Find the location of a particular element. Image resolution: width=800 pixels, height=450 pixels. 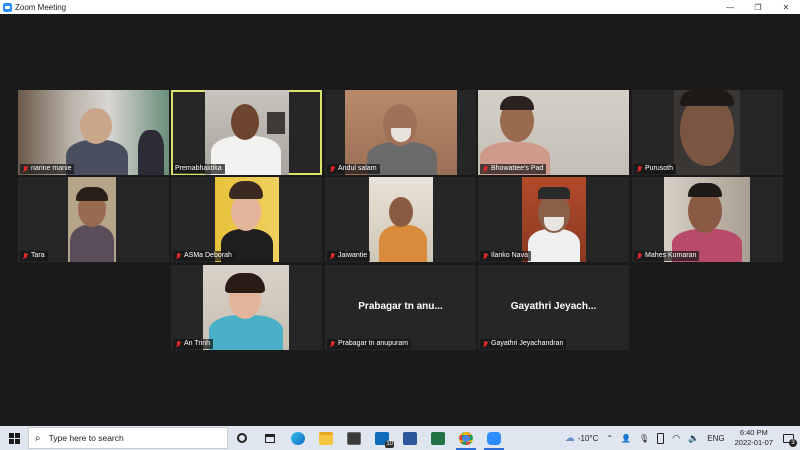

participant-tile: Bhowattee's Pad is located at coordinates (553, 132).